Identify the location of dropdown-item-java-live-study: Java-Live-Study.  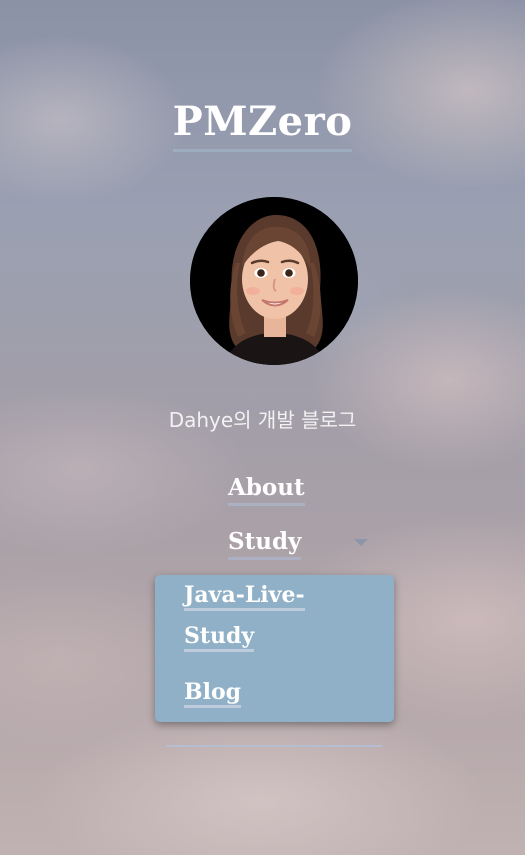
(259, 616).